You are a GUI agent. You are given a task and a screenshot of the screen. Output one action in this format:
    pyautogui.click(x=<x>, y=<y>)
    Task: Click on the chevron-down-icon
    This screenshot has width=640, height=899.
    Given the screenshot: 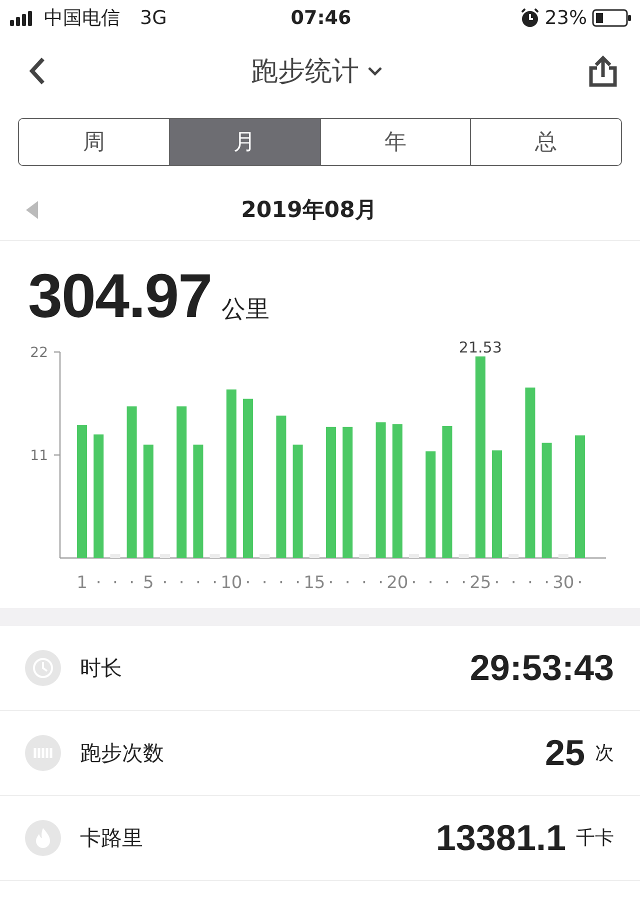 What is the action you would take?
    pyautogui.click(x=375, y=71)
    